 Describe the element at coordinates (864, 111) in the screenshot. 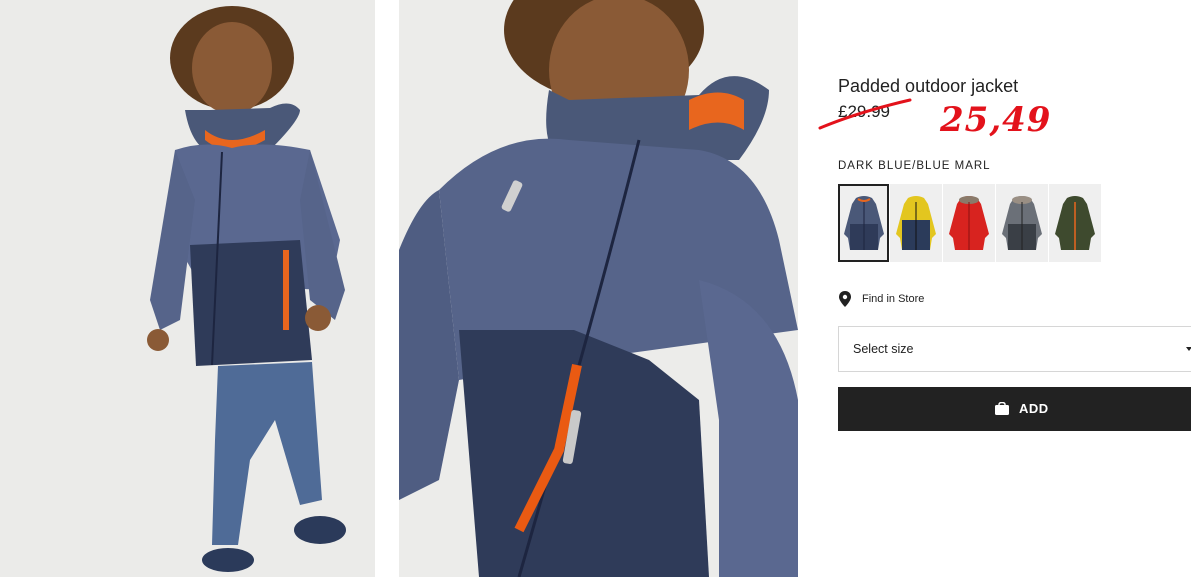

I see `original-price: £29.99` at that location.